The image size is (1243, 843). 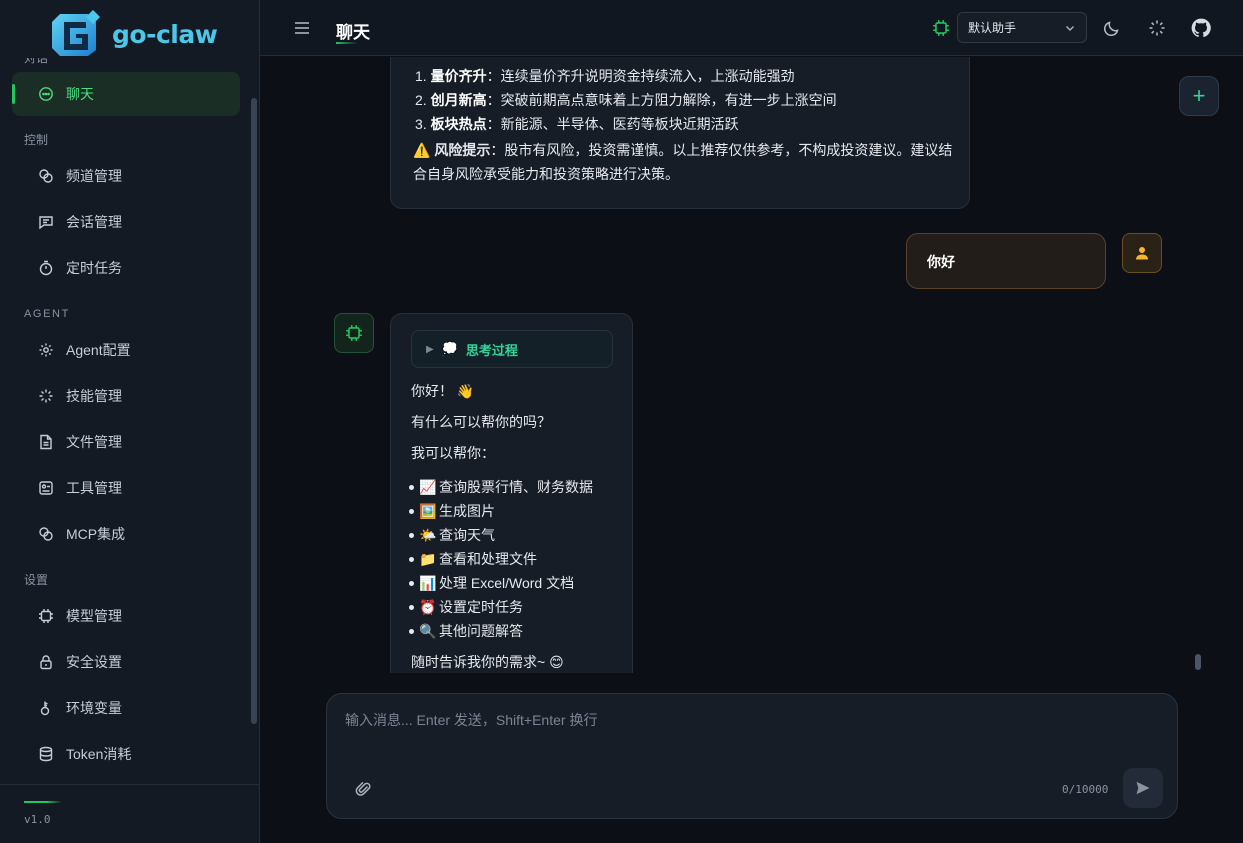 I want to click on user-message-bubble: 你好, so click(x=1006, y=261).